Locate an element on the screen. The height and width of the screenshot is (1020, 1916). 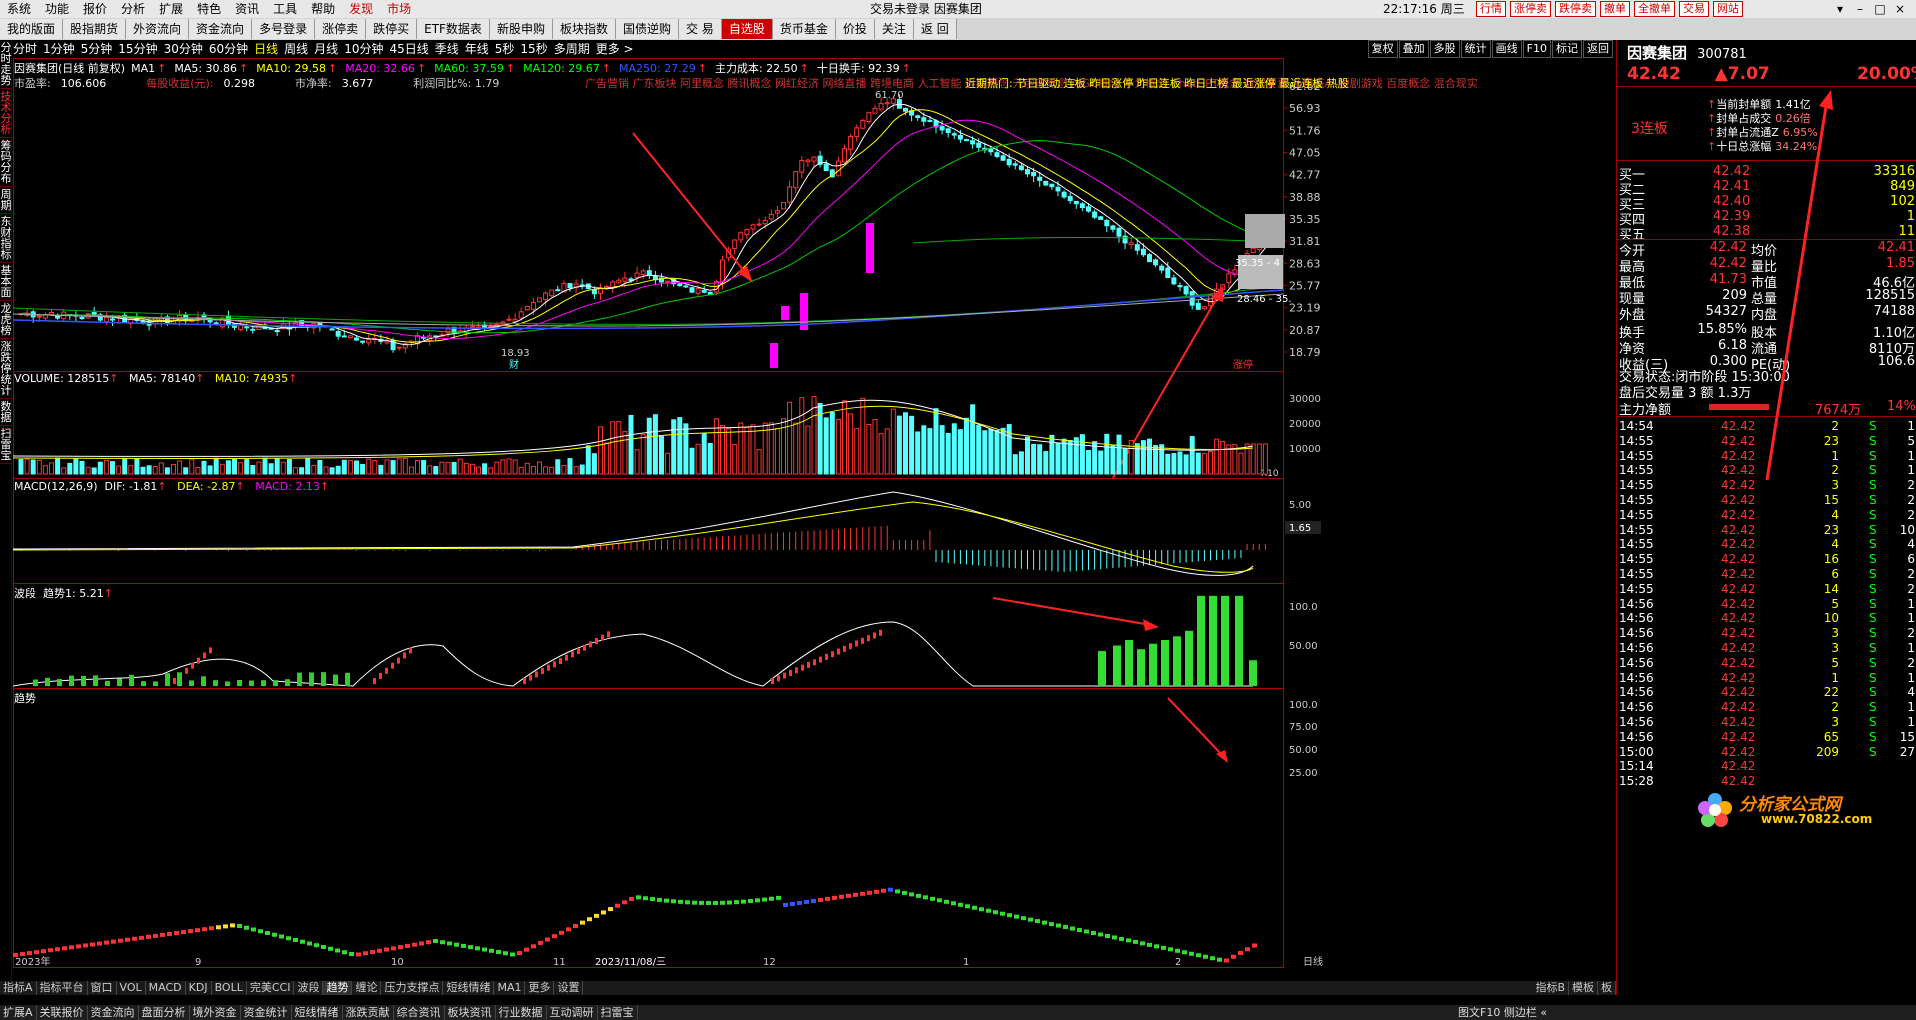
period-option: 日线 is located at coordinates (266, 49).